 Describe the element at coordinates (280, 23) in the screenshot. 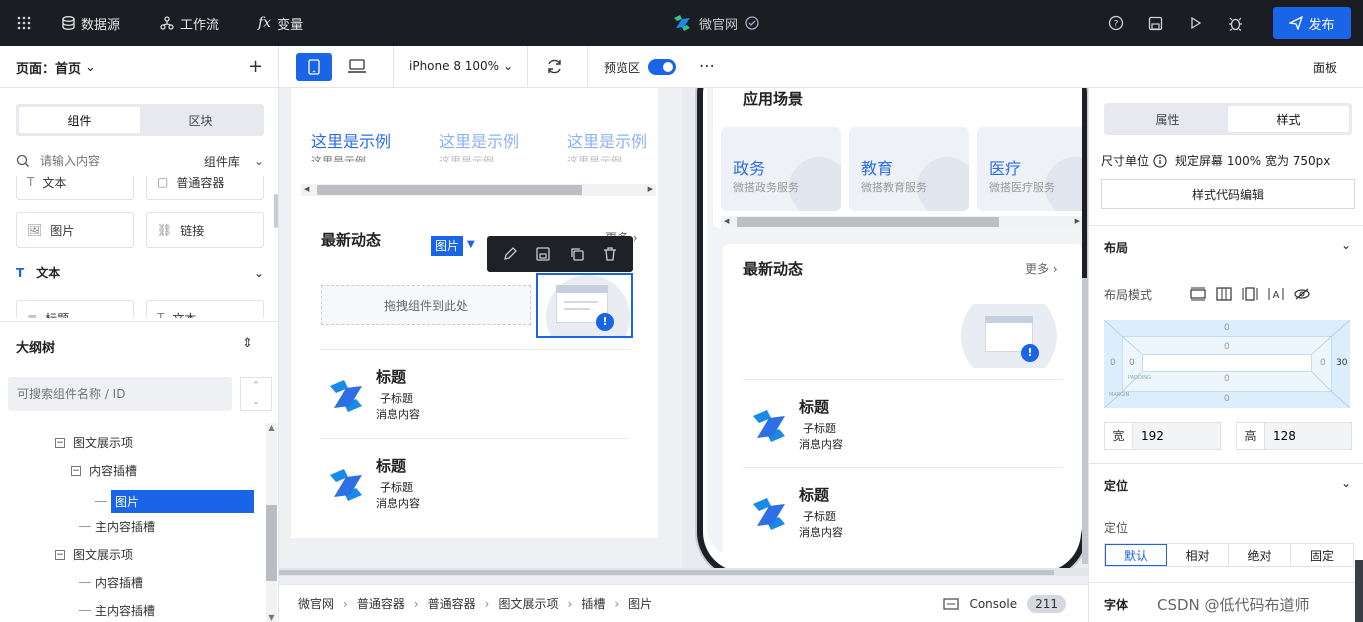

I see `variables-button: fx 变量` at that location.